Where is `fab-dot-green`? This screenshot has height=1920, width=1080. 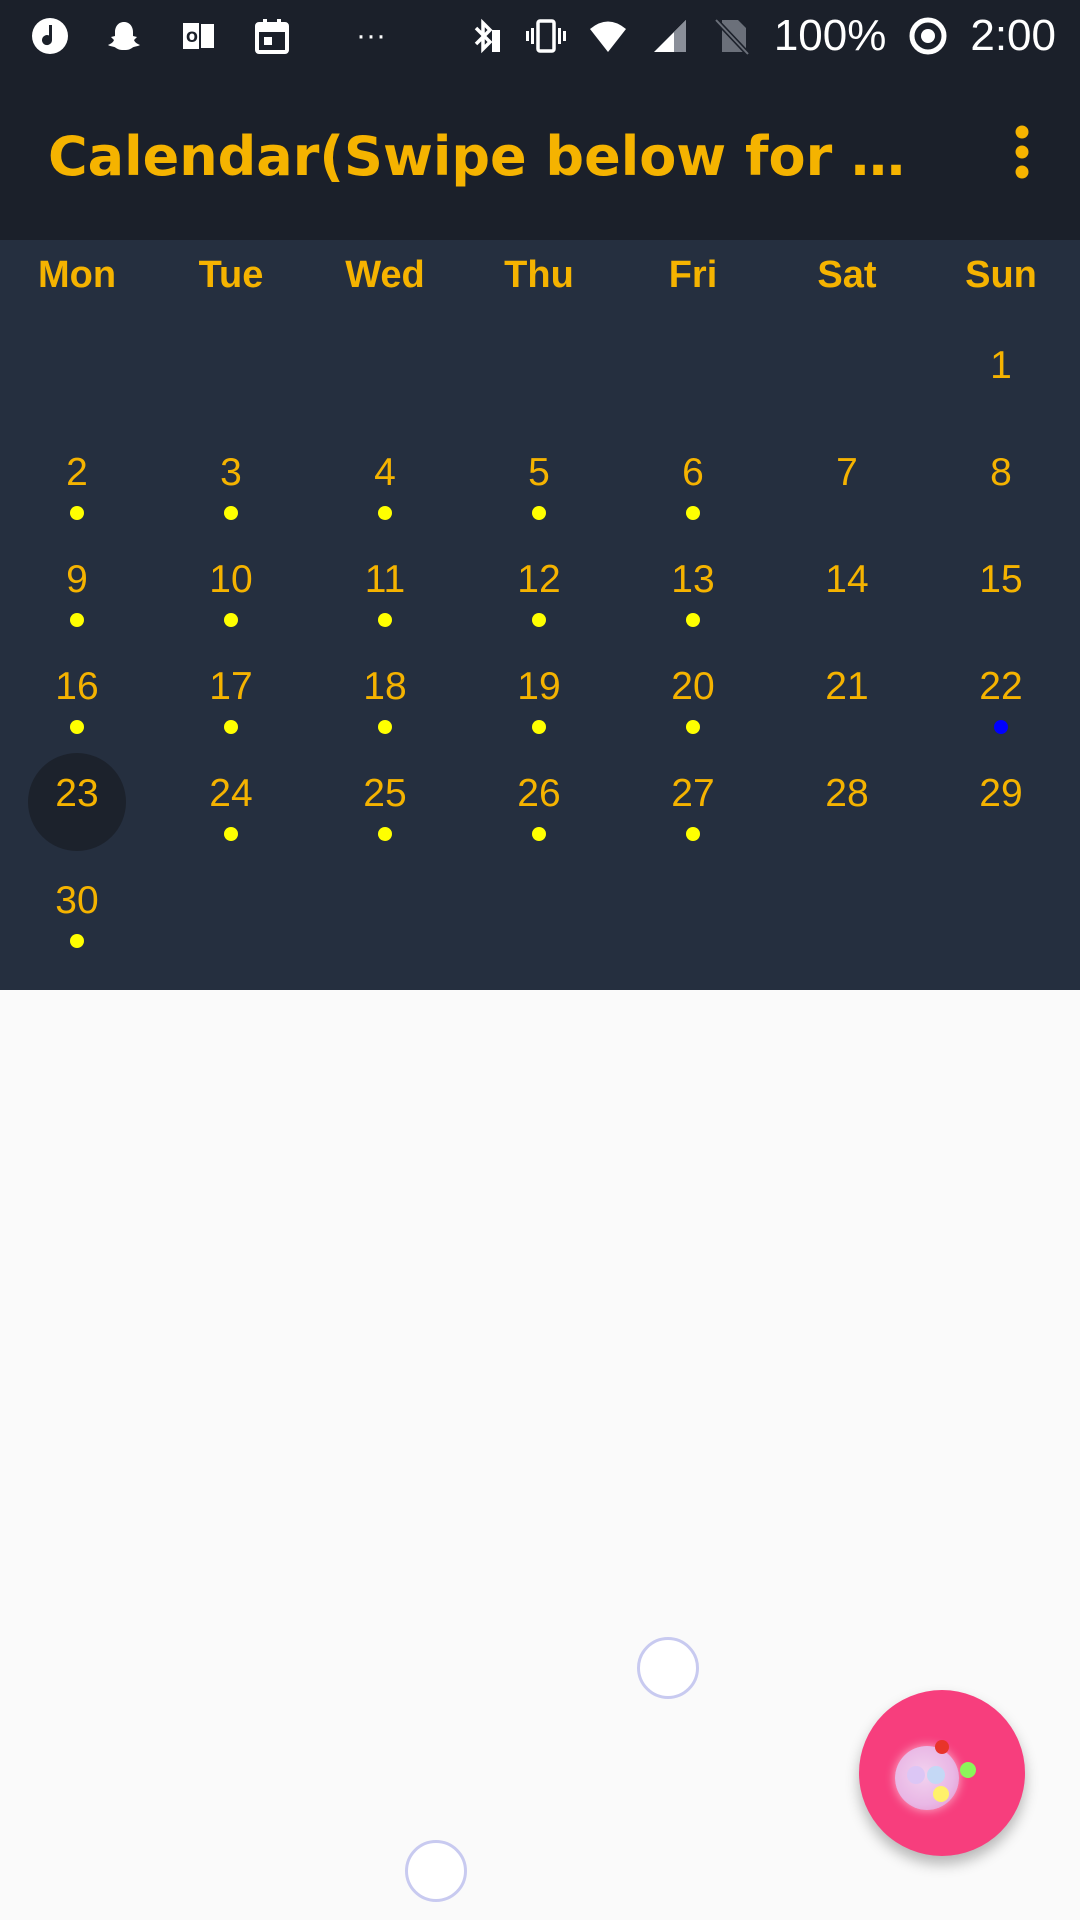
fab-dot-green is located at coordinates (968, 1770).